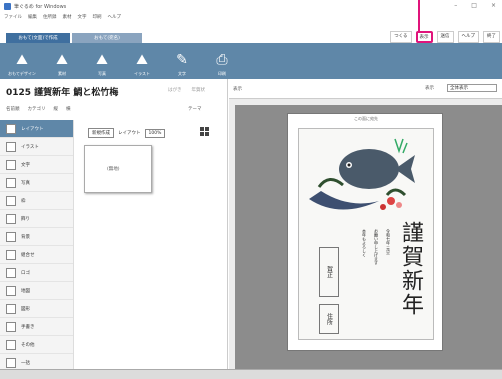  Describe the element at coordinates (129, 133) in the screenshot. I see `layout-label: レイアウト` at that location.